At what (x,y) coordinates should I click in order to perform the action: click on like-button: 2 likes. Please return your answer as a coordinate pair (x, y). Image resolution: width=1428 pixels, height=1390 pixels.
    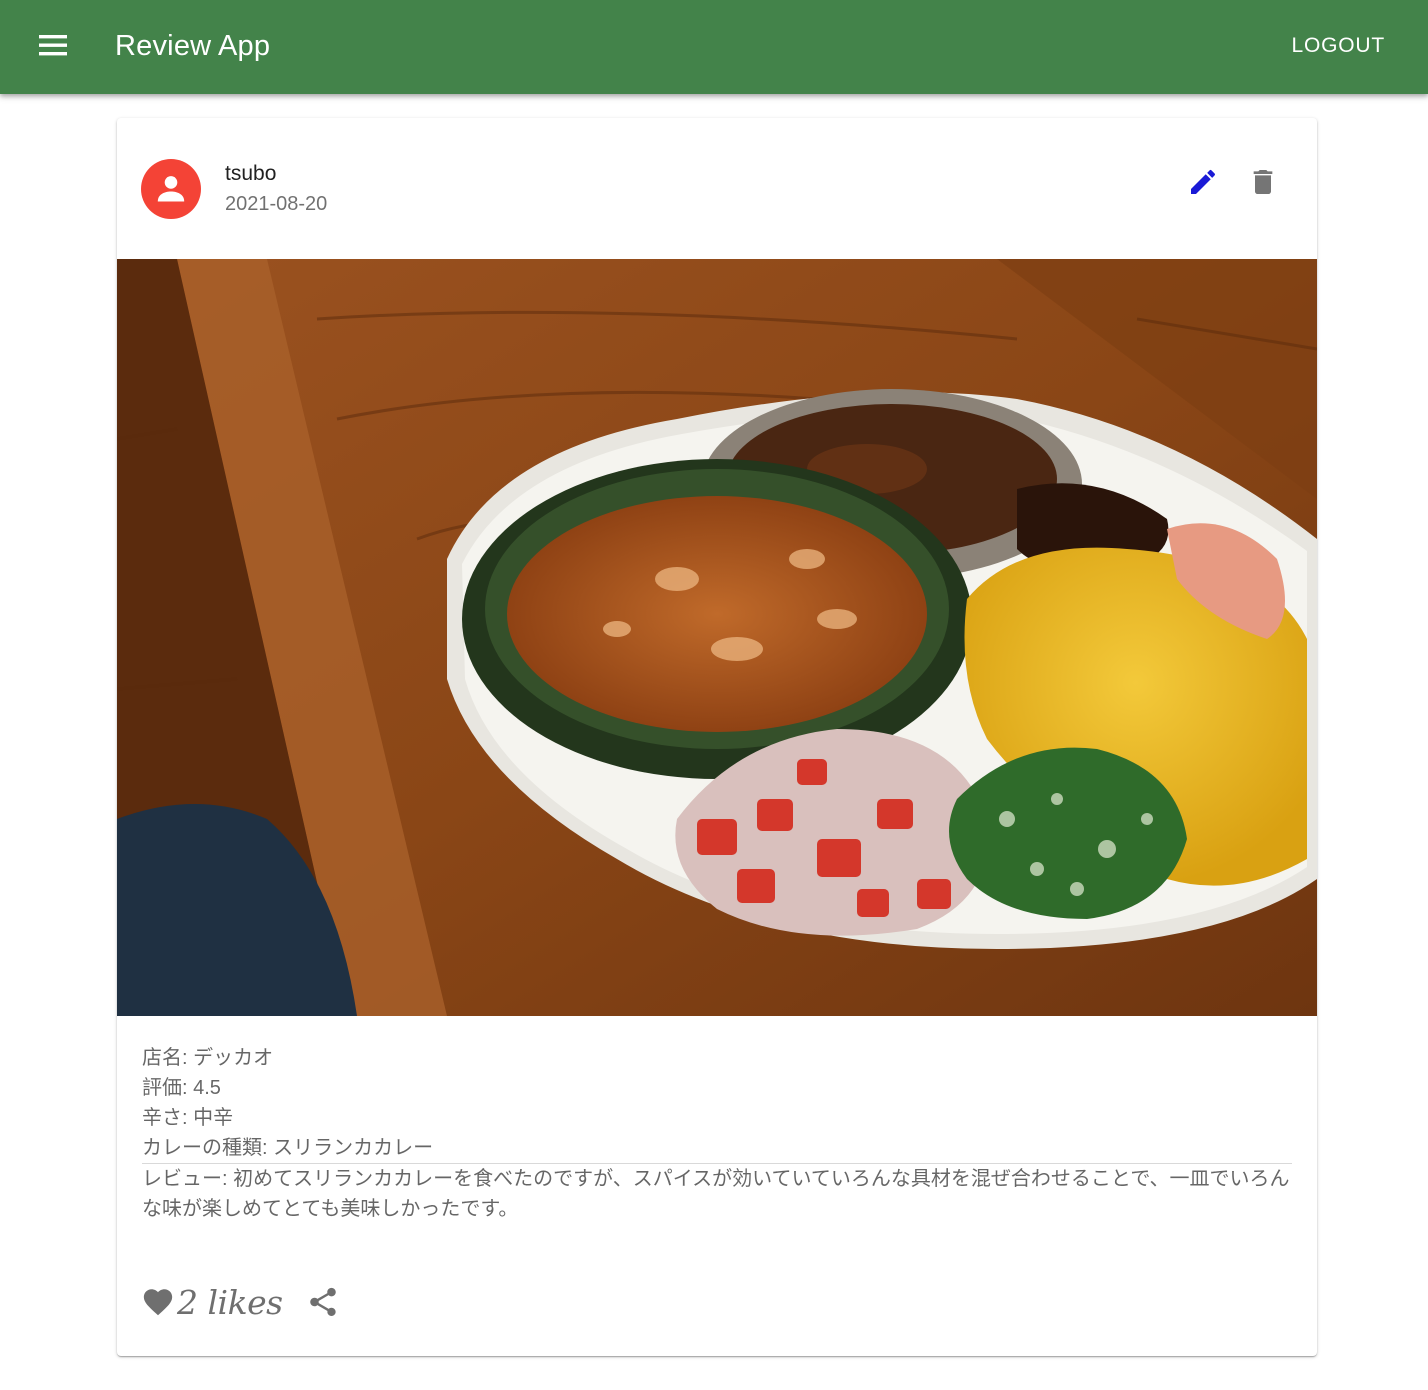
    Looking at the image, I should click on (212, 1302).